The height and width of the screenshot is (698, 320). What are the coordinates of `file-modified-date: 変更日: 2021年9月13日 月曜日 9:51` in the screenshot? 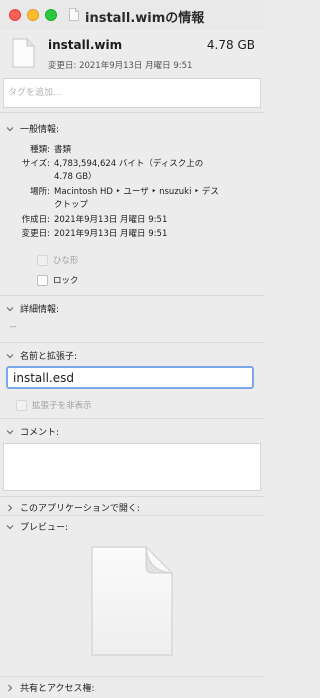 It's located at (120, 66).